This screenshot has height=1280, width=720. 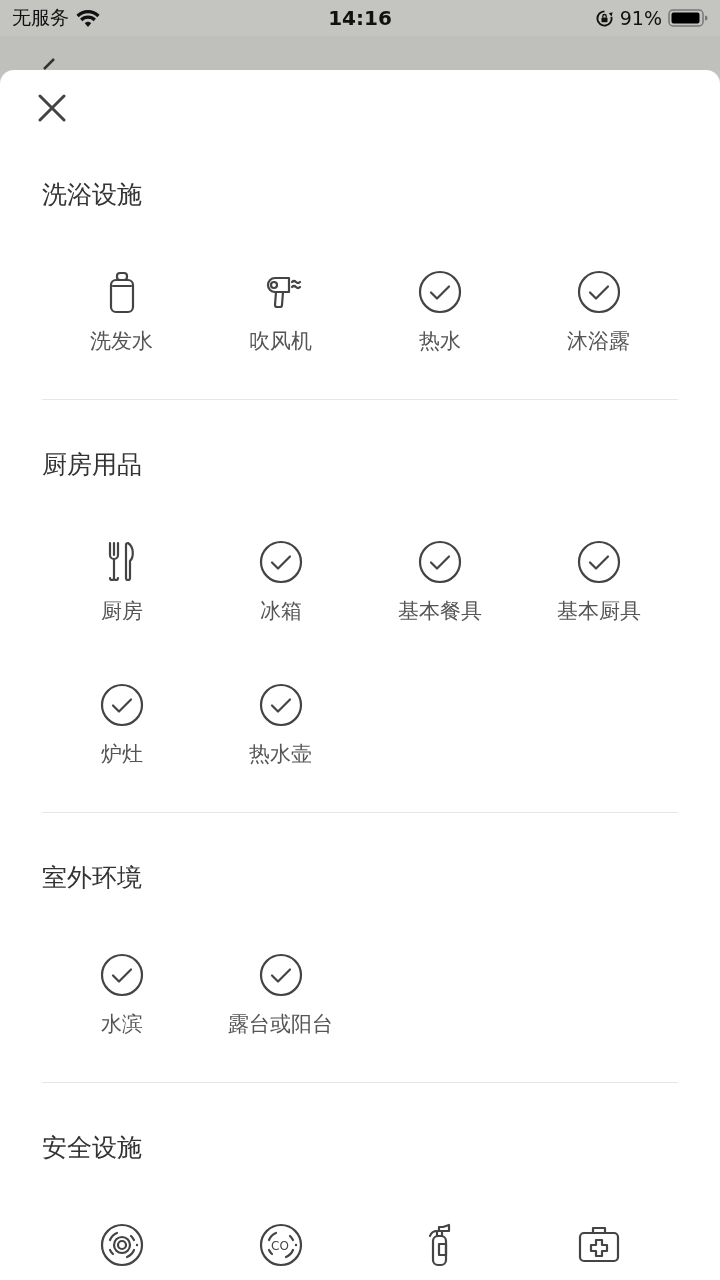 What do you see at coordinates (439, 341) in the screenshot?
I see `amenity-label: 热水` at bounding box center [439, 341].